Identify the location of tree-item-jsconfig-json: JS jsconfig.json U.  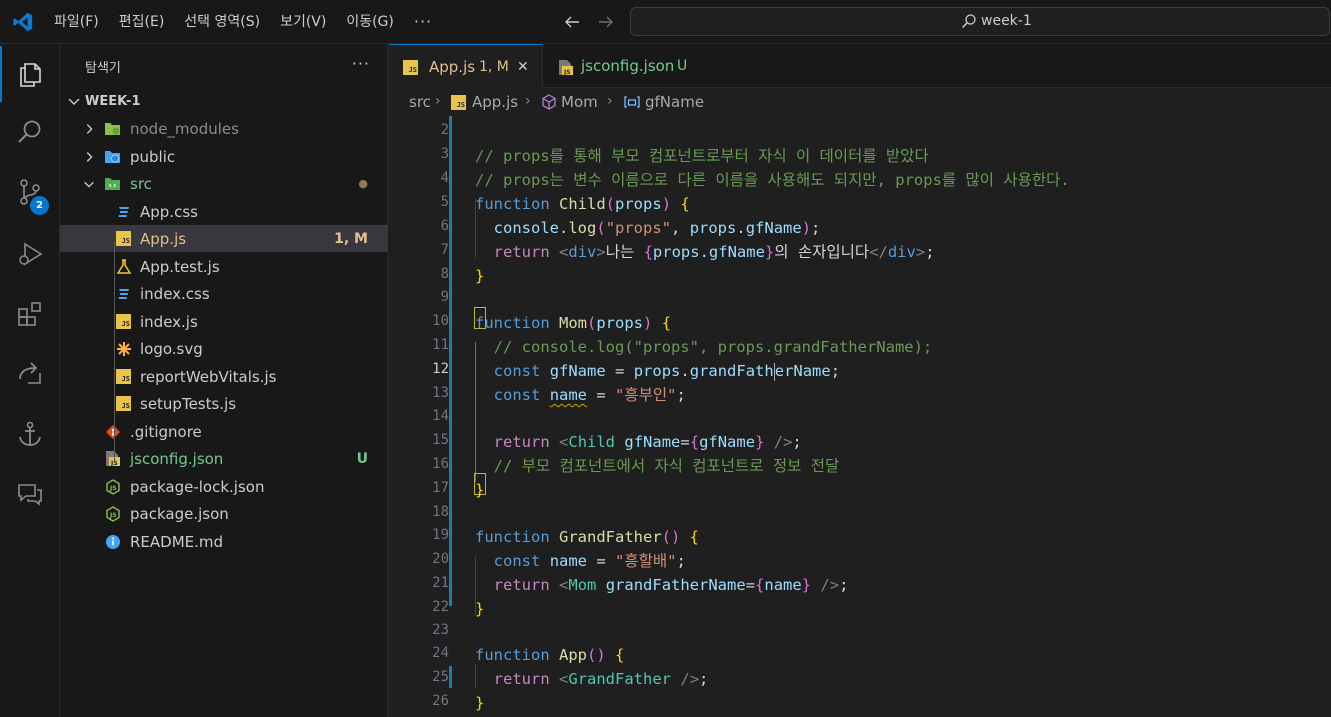
(224, 458).